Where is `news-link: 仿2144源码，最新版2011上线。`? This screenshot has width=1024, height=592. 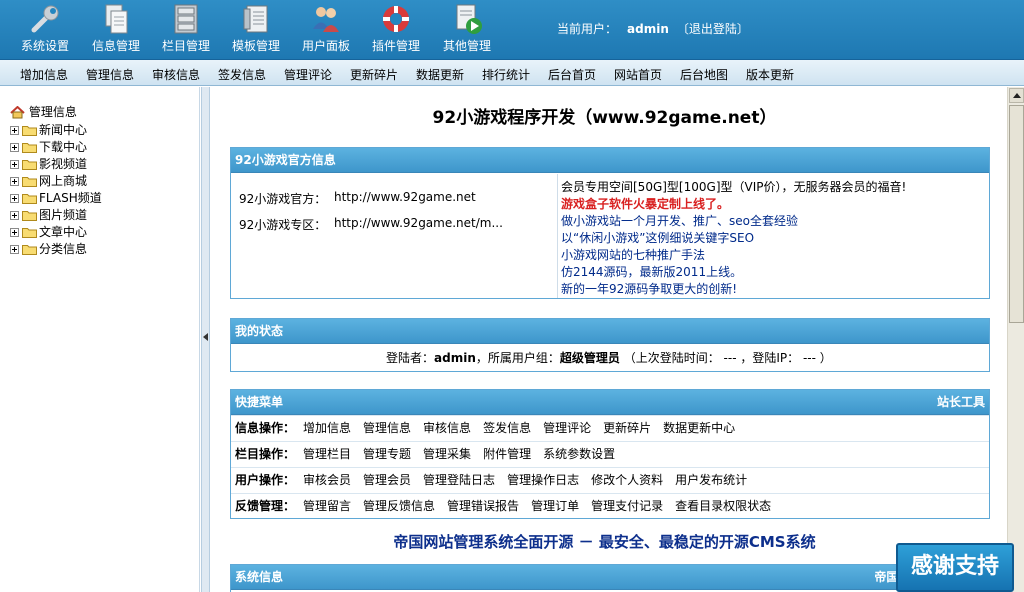 news-link: 仿2144源码，最新版2011上线。 is located at coordinates (651, 271).